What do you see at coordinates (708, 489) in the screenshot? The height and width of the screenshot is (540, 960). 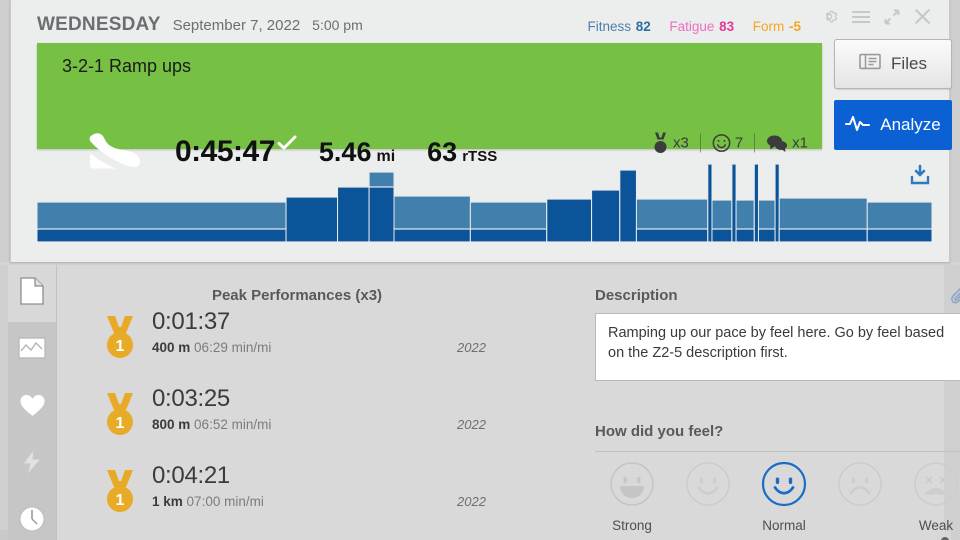 I see `feeling-option-good` at bounding box center [708, 489].